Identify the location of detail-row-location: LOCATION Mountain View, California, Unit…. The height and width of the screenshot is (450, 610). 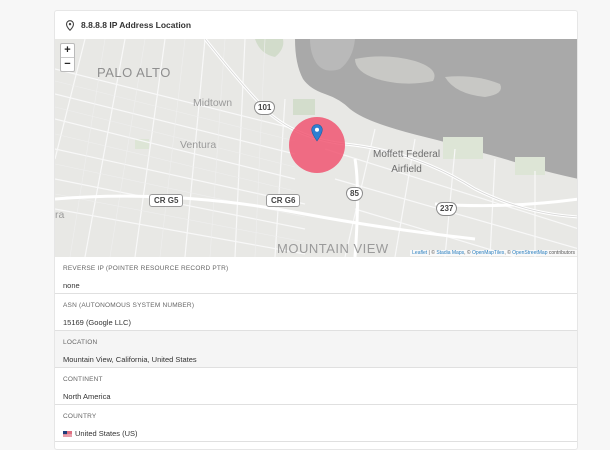
(316, 349).